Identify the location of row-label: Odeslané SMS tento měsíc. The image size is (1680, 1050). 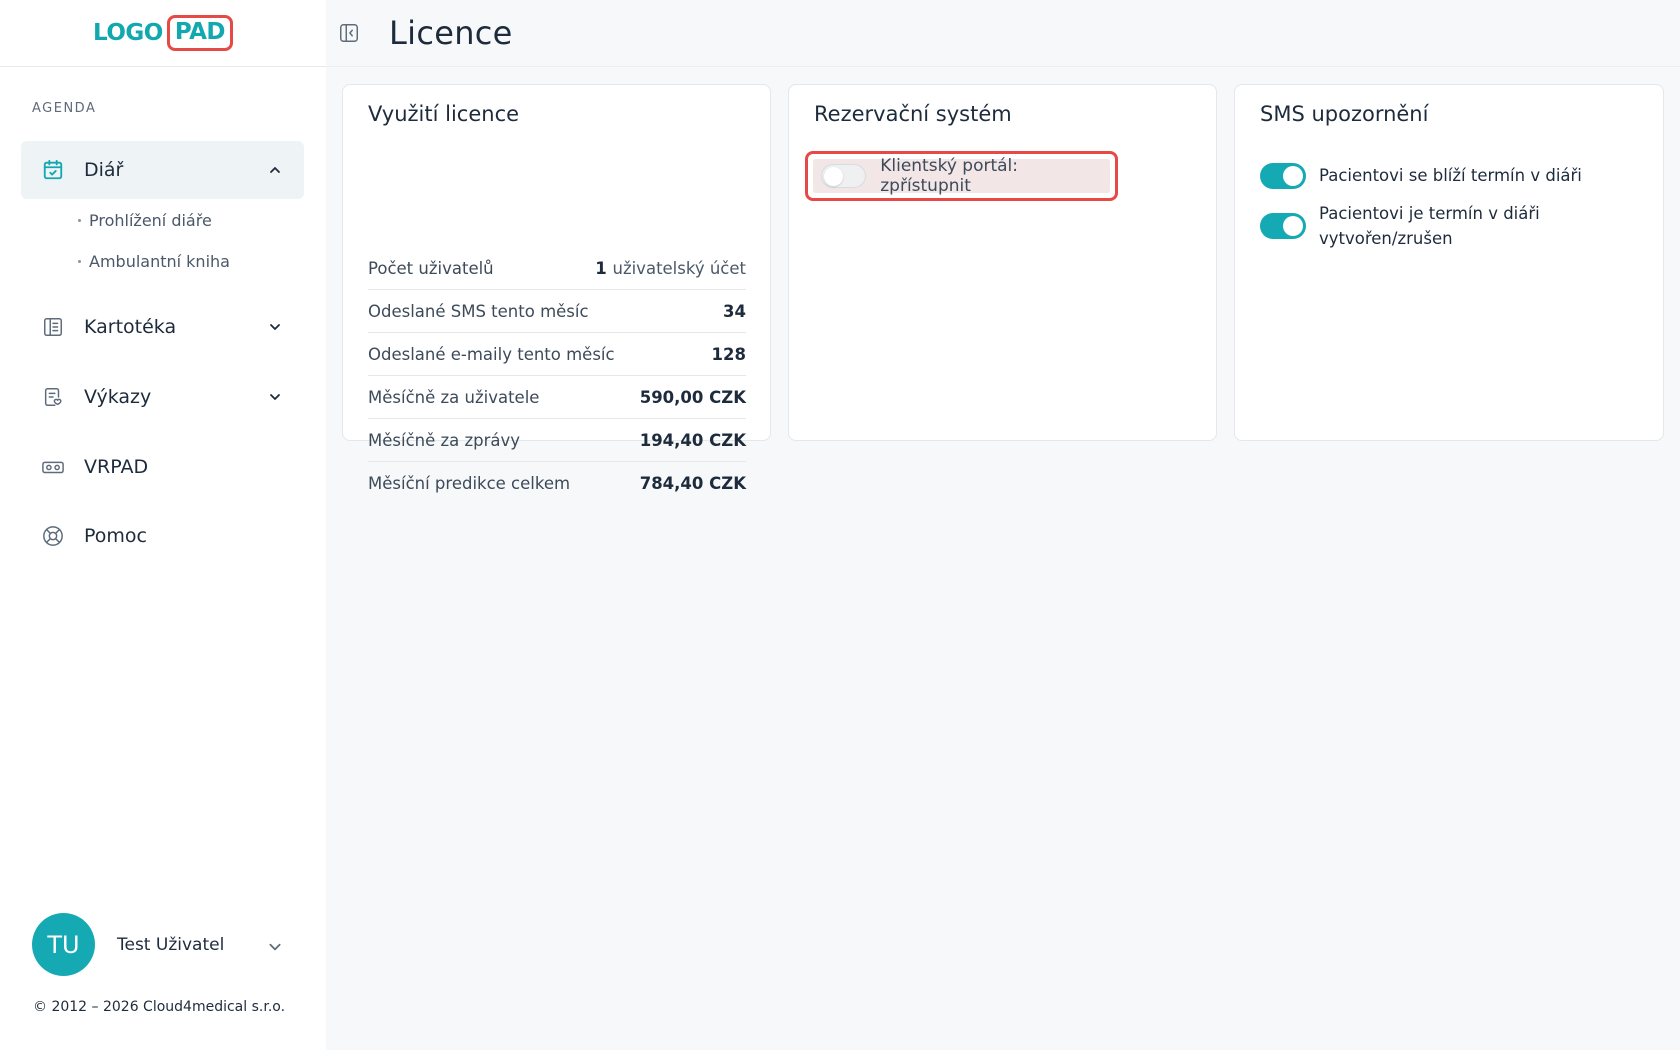
(478, 311).